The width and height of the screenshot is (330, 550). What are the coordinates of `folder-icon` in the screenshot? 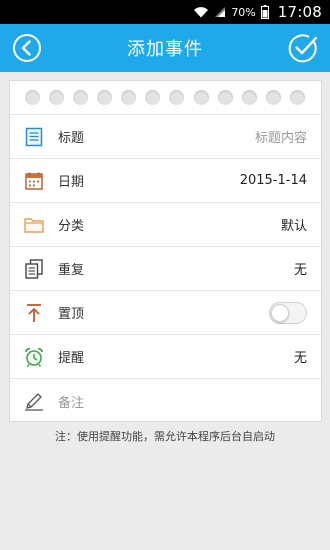 It's located at (34, 225).